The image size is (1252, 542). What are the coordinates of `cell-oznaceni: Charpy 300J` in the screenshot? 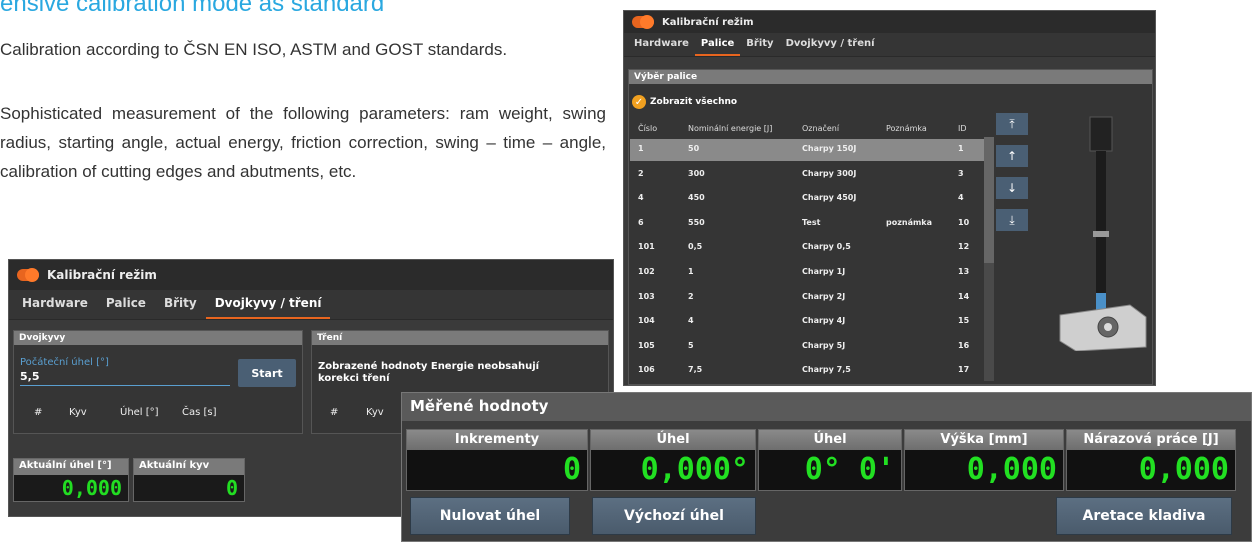 It's located at (829, 173).